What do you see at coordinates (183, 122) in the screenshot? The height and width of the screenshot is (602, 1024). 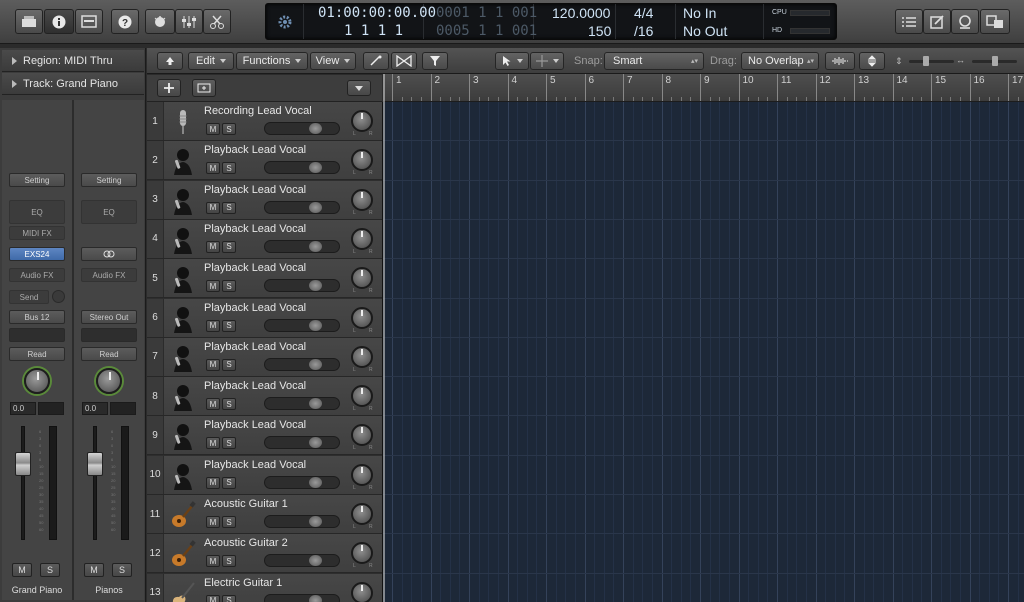 I see `microphone-icon` at bounding box center [183, 122].